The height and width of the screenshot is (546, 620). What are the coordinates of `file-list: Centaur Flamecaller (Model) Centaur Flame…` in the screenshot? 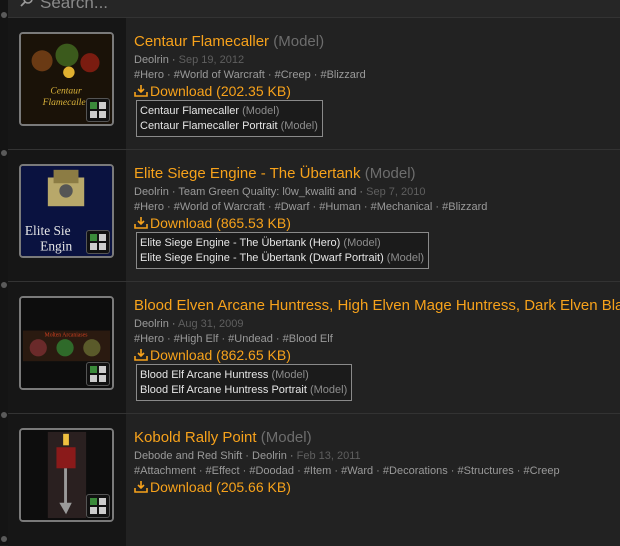 It's located at (229, 118).